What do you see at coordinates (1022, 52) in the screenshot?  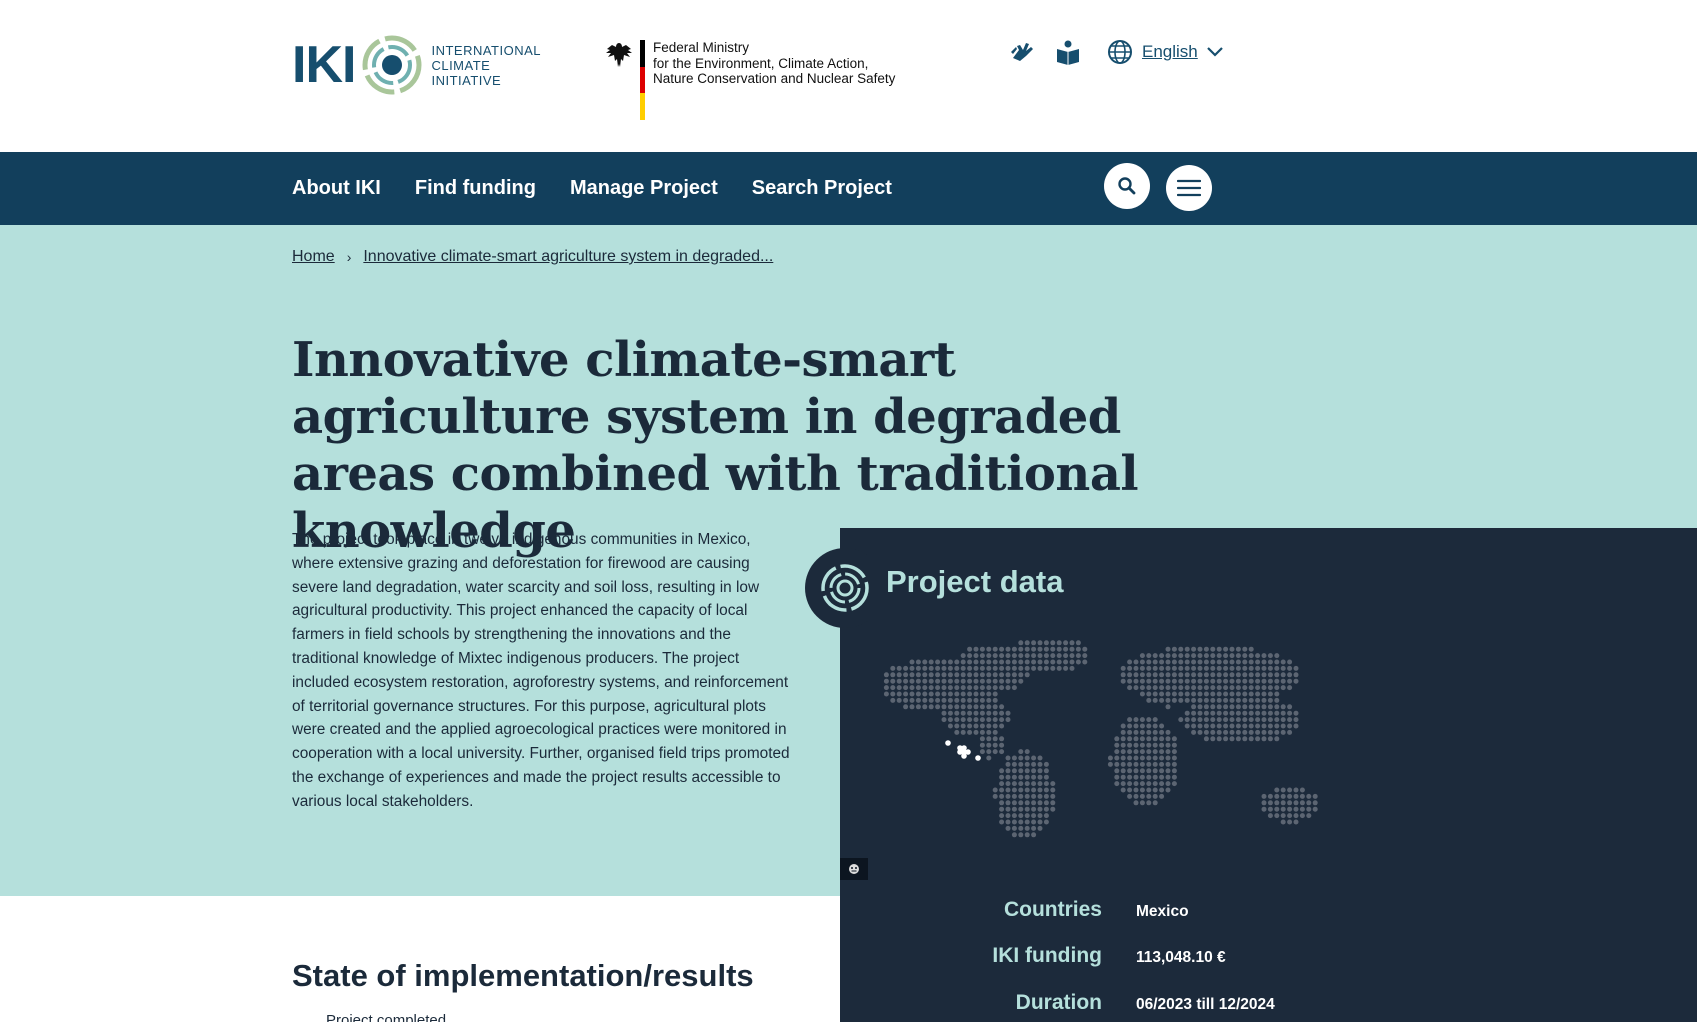 I see `sign-language-icon` at bounding box center [1022, 52].